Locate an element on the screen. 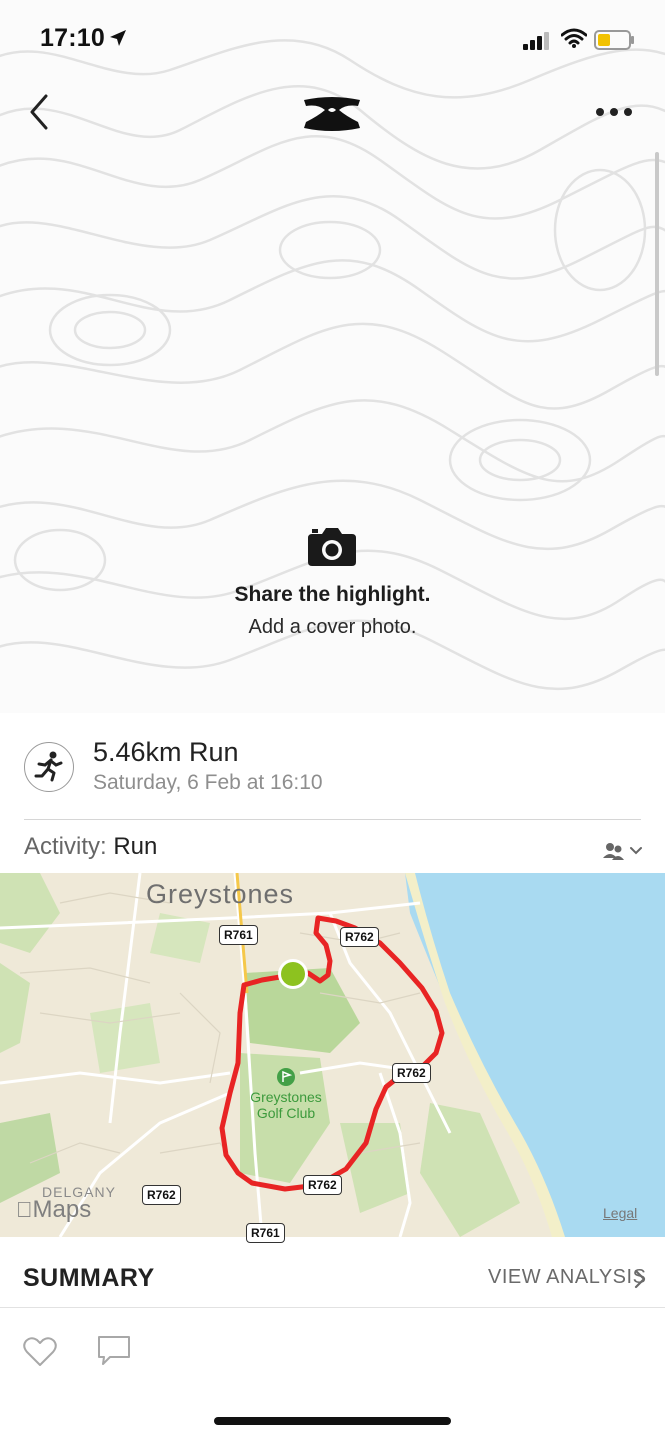 Image resolution: width=665 pixels, height=1440 pixels. map-legal-link: Legal is located at coordinates (620, 1213).